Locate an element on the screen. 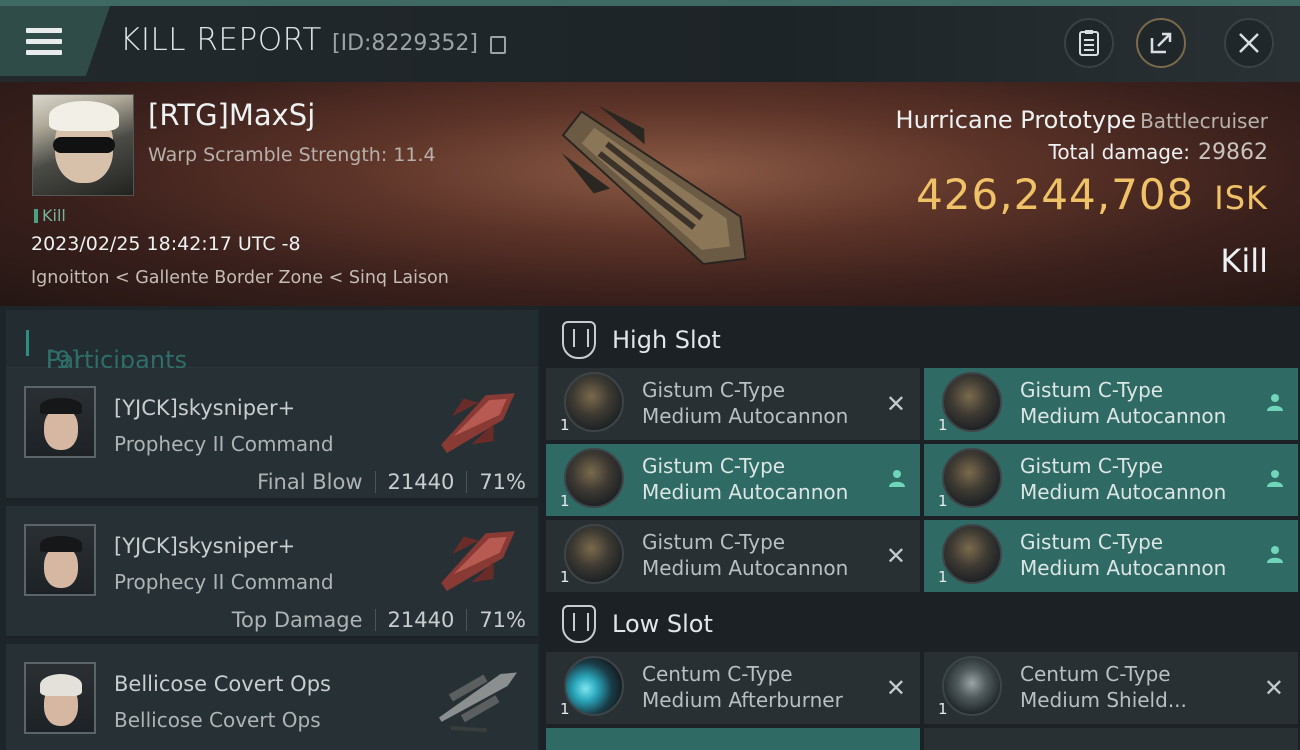  low-slot-title: Low Slot is located at coordinates (662, 624).